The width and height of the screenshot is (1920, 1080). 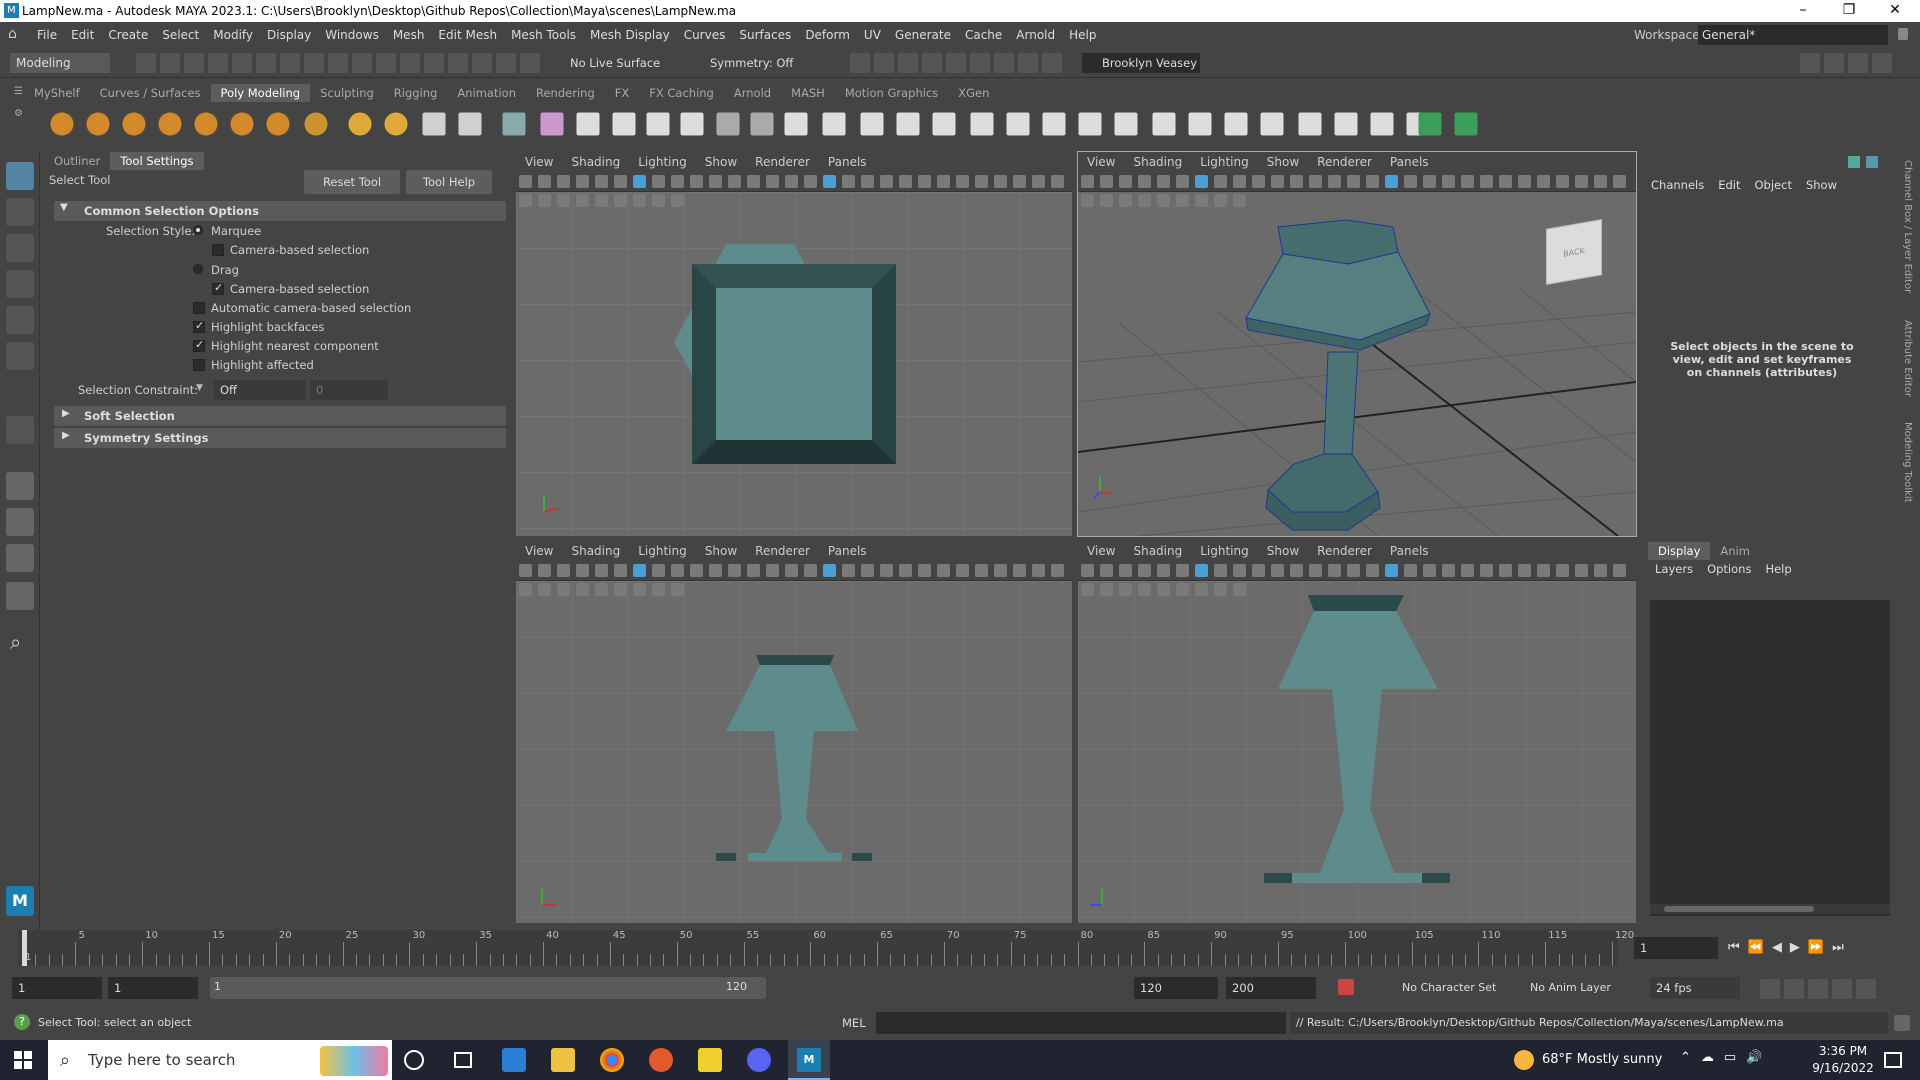 I want to click on shelf-tab-mash: MASH, so click(x=808, y=93).